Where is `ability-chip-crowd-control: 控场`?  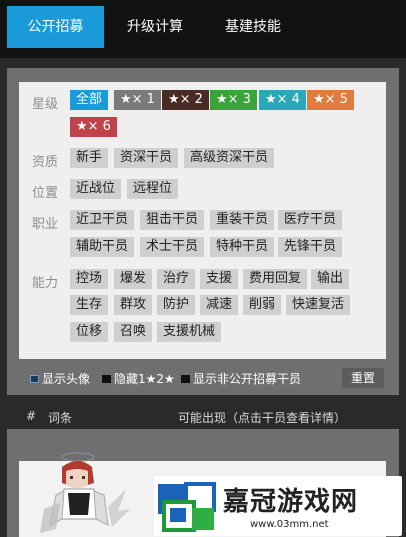
ability-chip-crowd-control: 控场 is located at coordinates (89, 279).